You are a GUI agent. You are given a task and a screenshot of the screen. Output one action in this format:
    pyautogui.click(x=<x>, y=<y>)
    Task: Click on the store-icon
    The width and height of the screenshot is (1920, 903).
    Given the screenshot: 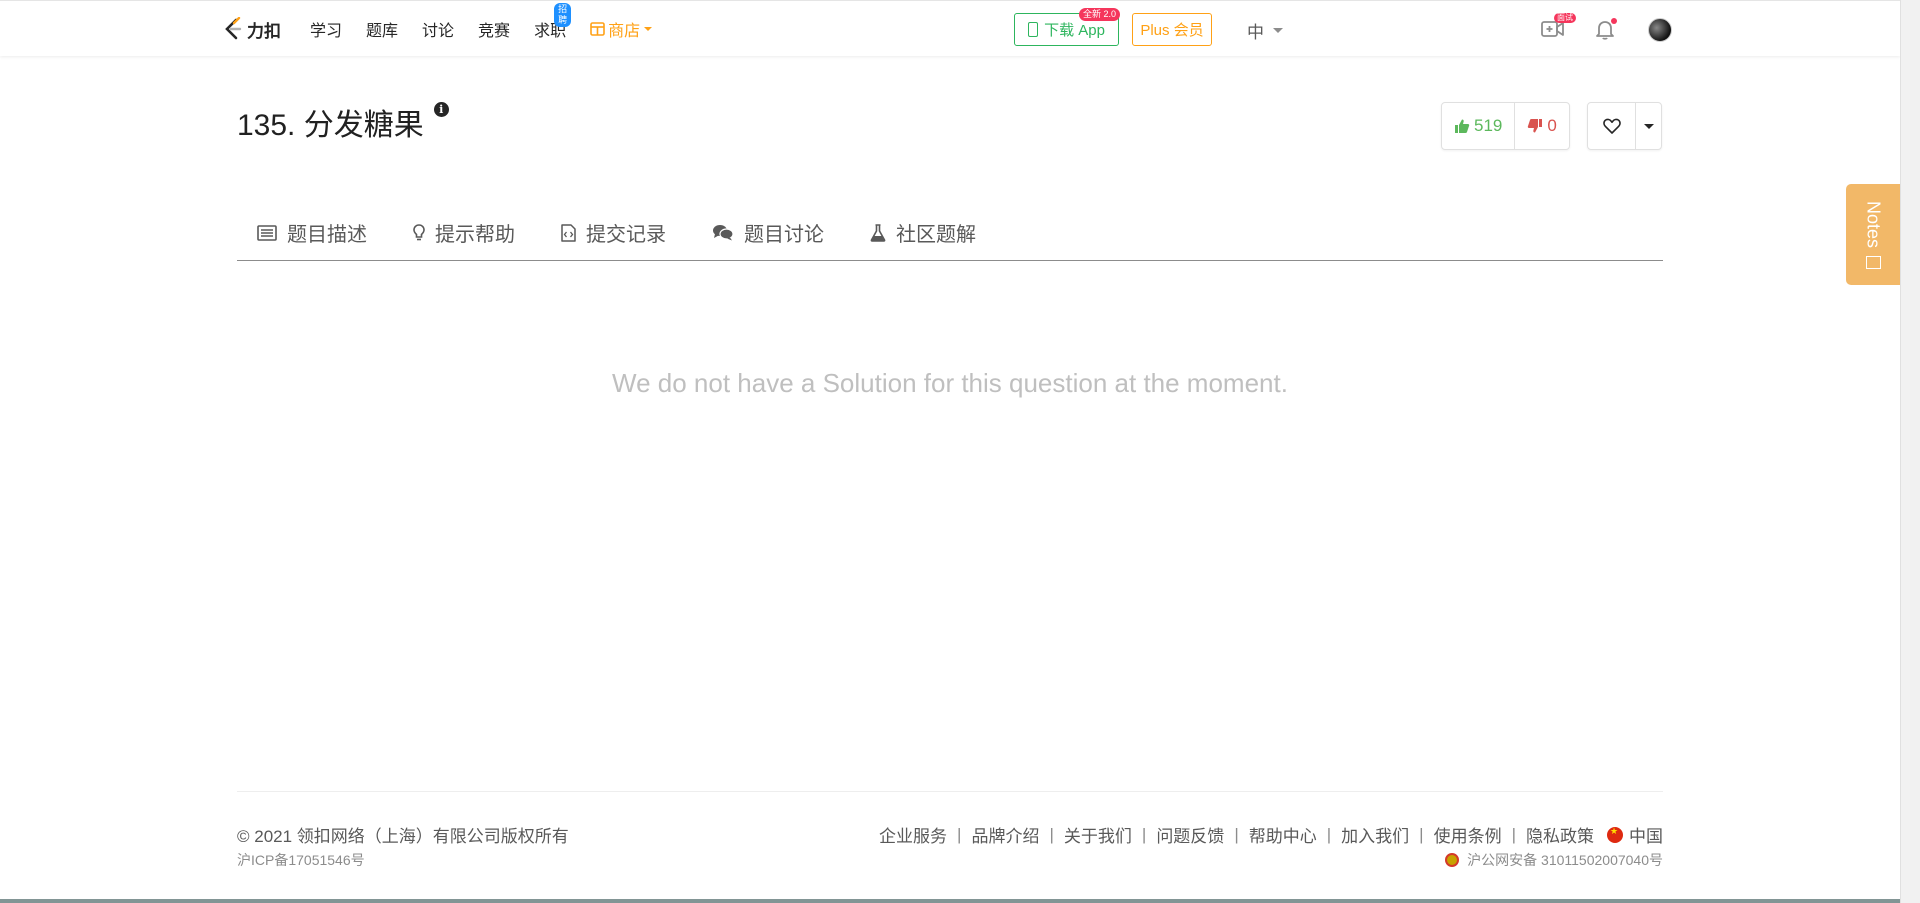 What is the action you would take?
    pyautogui.click(x=597, y=29)
    